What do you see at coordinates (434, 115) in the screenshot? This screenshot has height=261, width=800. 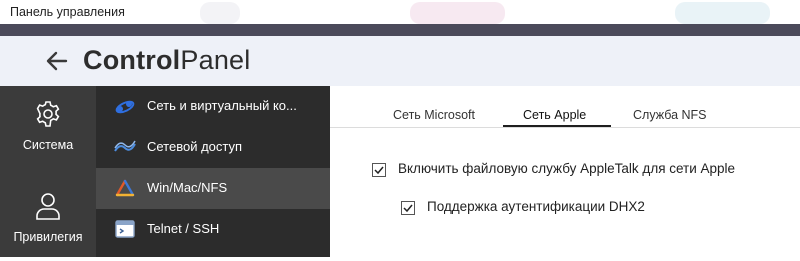 I see `tab-microsoft-network: Сеть Microsoft` at bounding box center [434, 115].